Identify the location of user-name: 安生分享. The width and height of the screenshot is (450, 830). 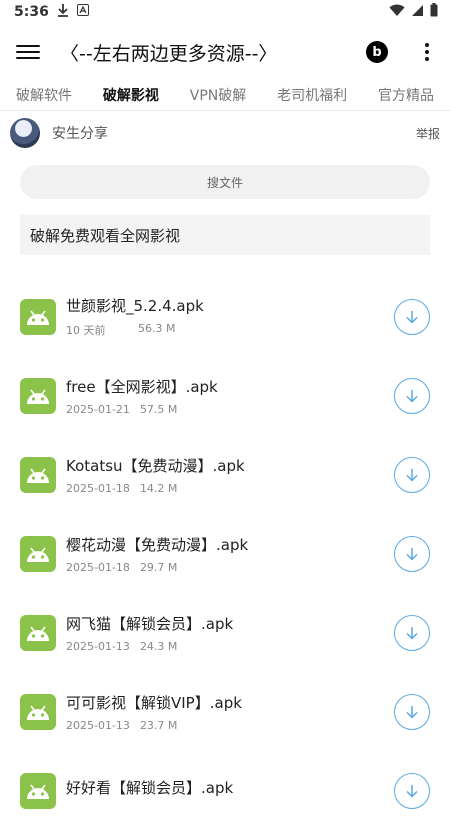
(234, 133).